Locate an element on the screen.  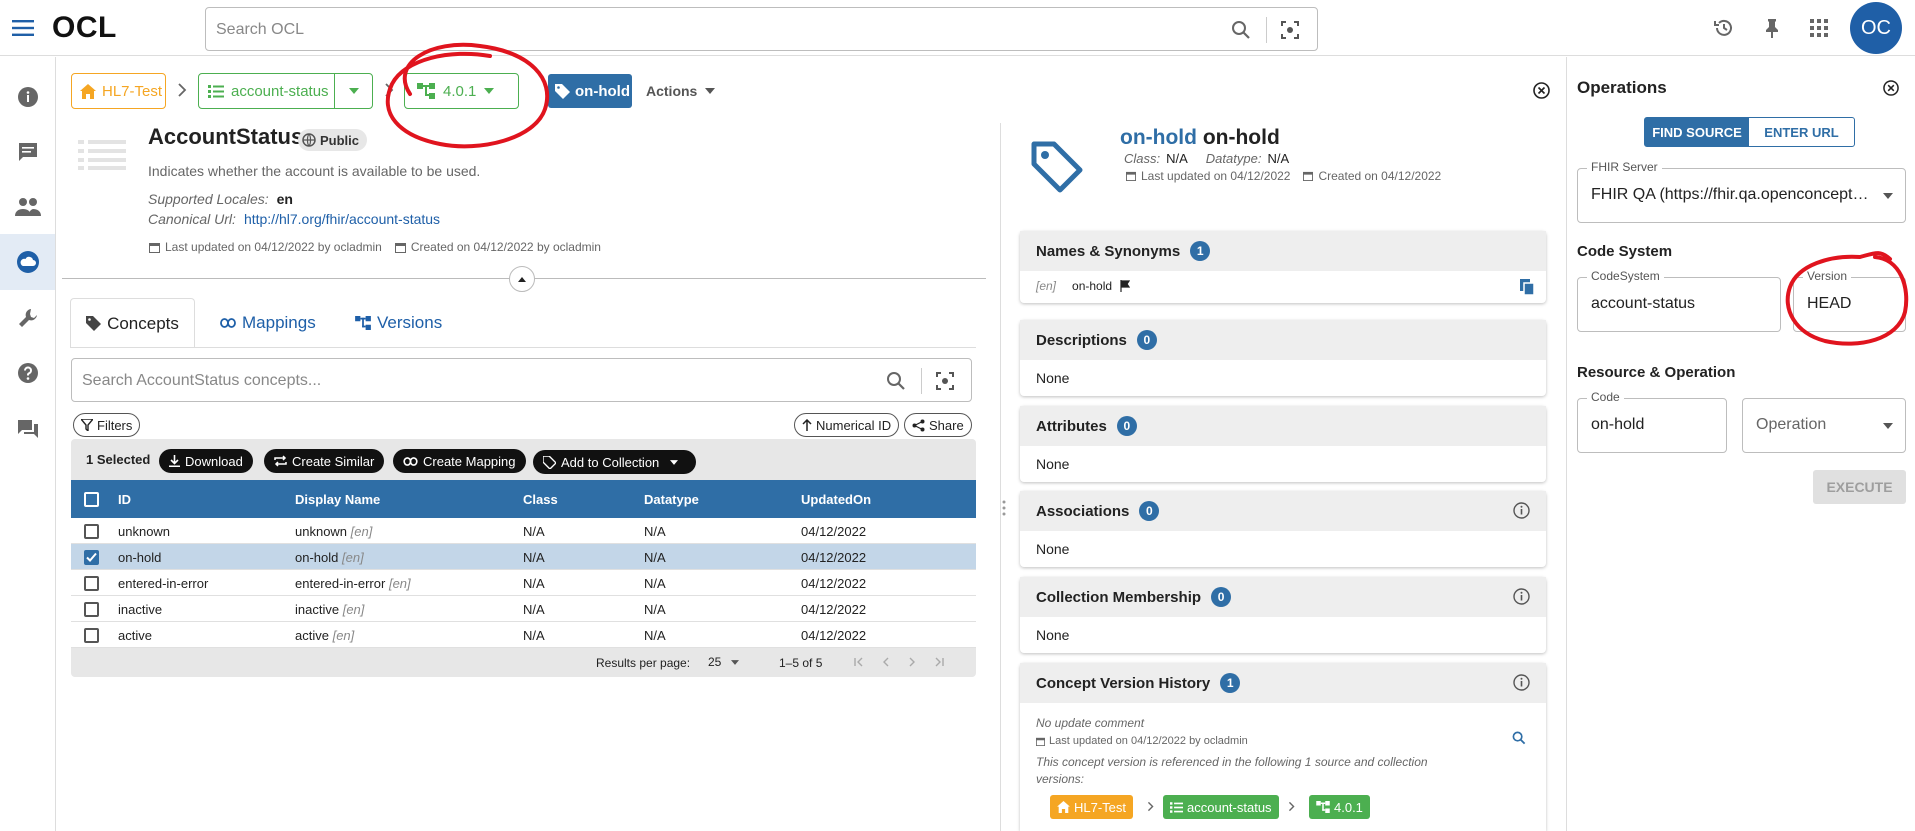
find-source-button: FIND SOURCE is located at coordinates (1697, 132).